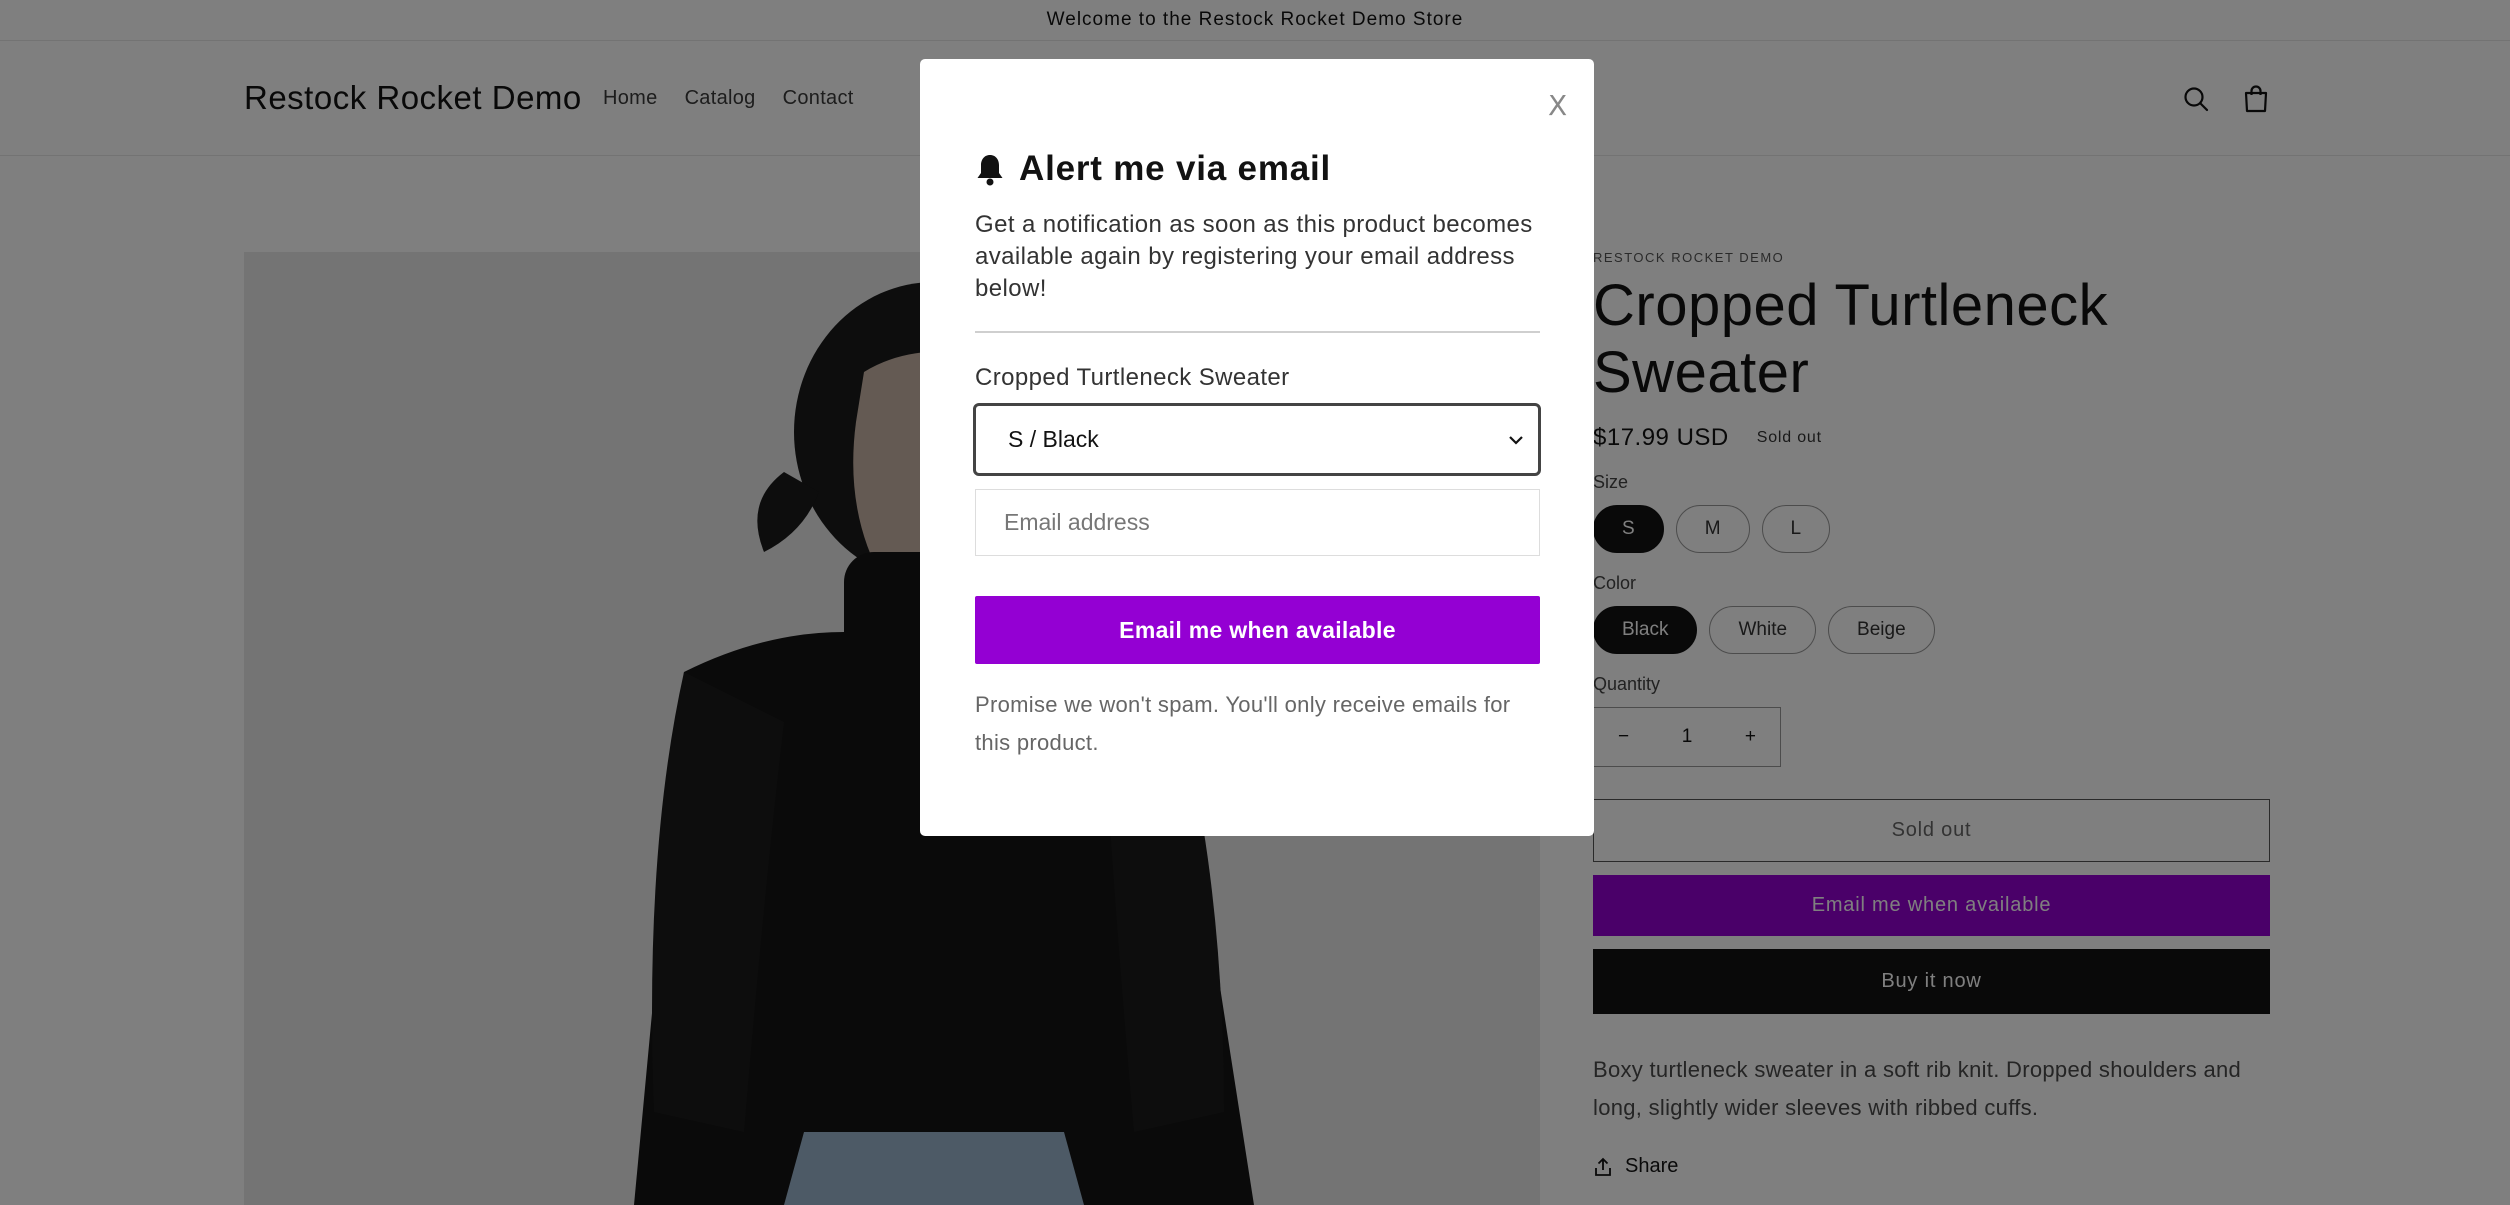 The image size is (2510, 1205). I want to click on modal-submit-button: Email me when available, so click(1257, 630).